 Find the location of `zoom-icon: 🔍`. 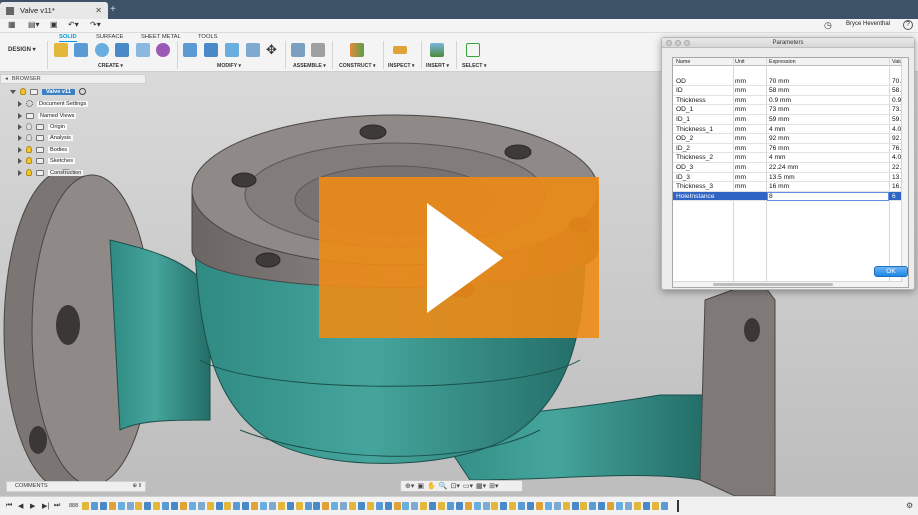

zoom-icon: 🔍 is located at coordinates (443, 486).